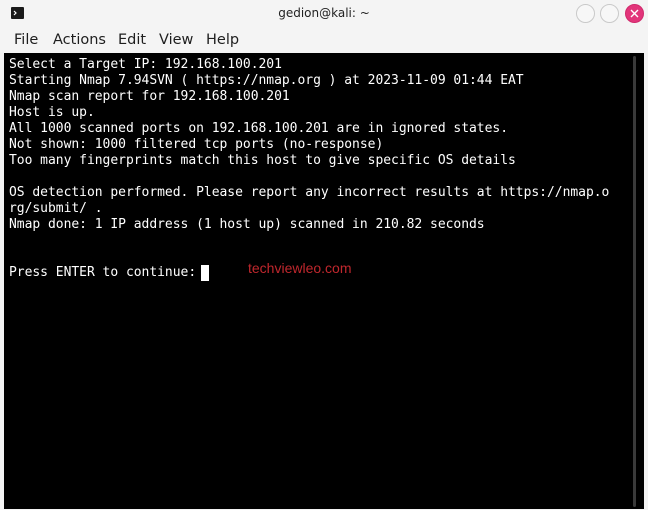  Describe the element at coordinates (609, 13) in the screenshot. I see `maximize-button` at that location.